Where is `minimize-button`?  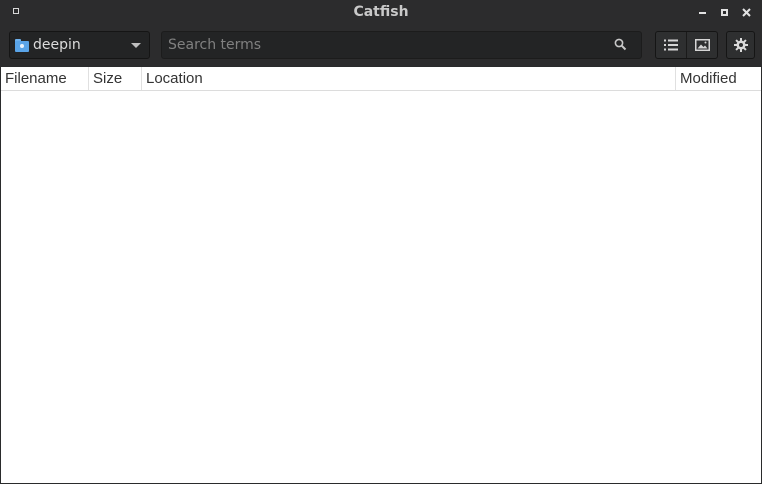 minimize-button is located at coordinates (702, 12).